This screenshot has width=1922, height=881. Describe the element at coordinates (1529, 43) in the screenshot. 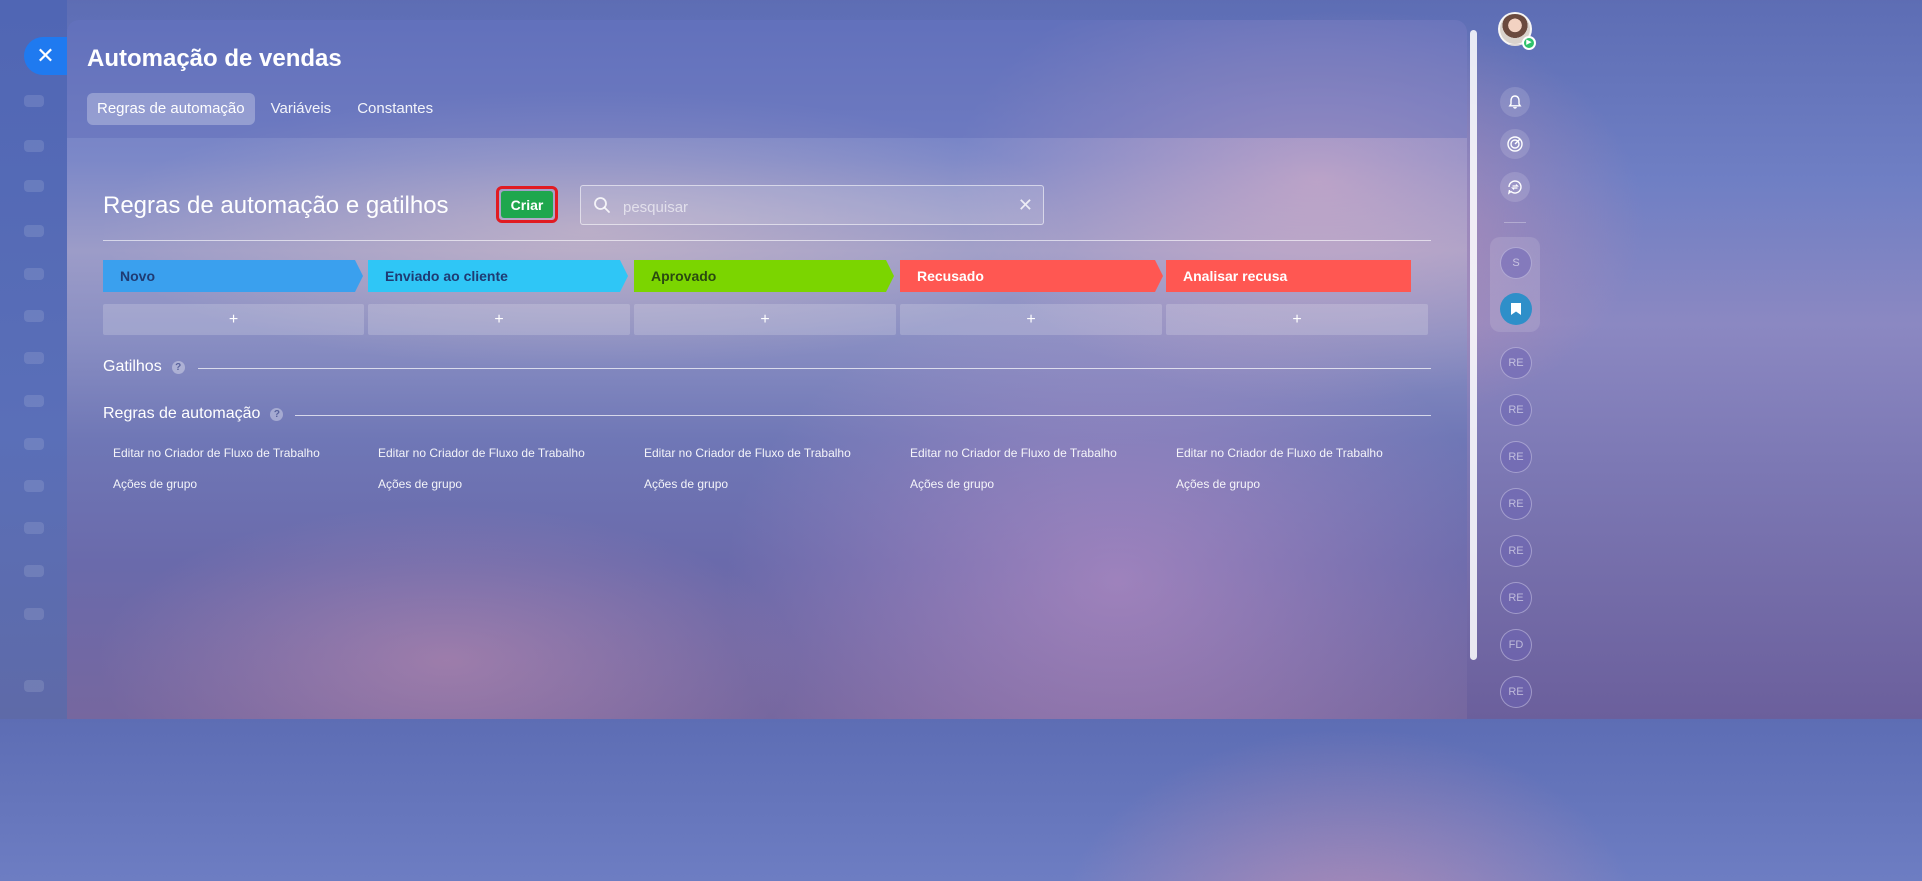

I see `status-play-icon: ▶` at that location.